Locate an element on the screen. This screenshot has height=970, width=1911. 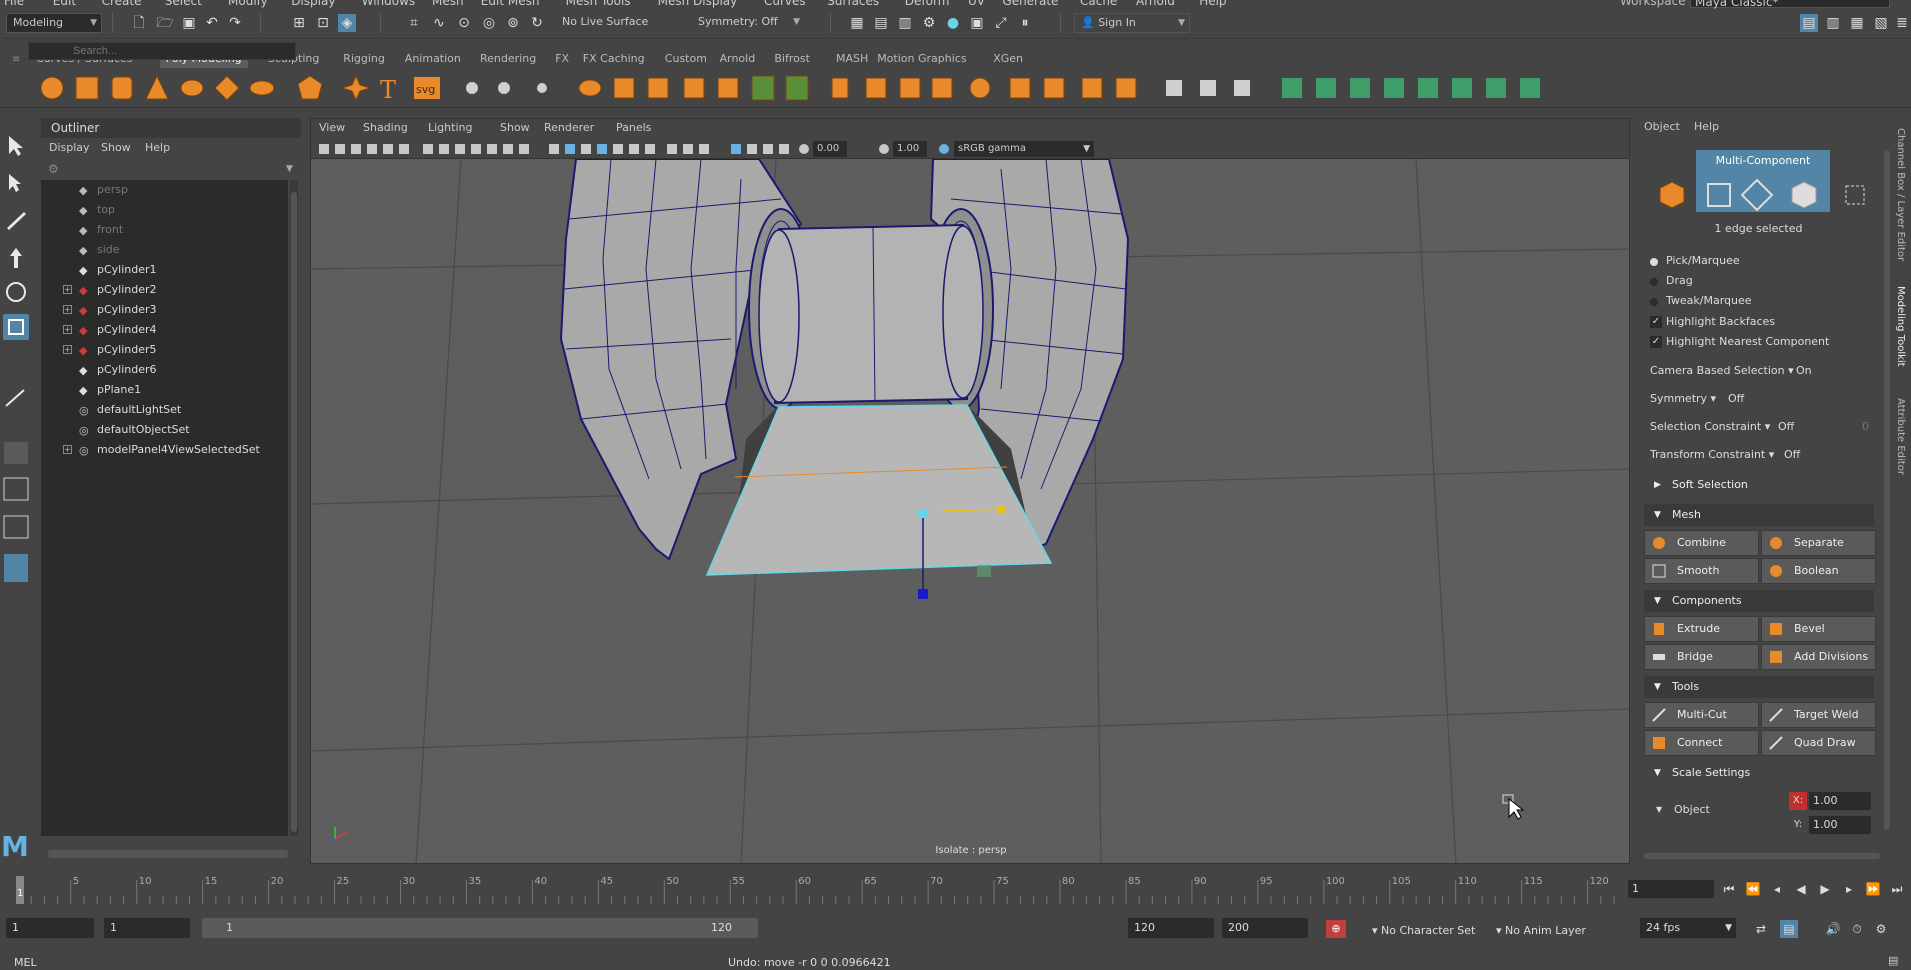
gamma-field: 1.00 is located at coordinates (910, 149).